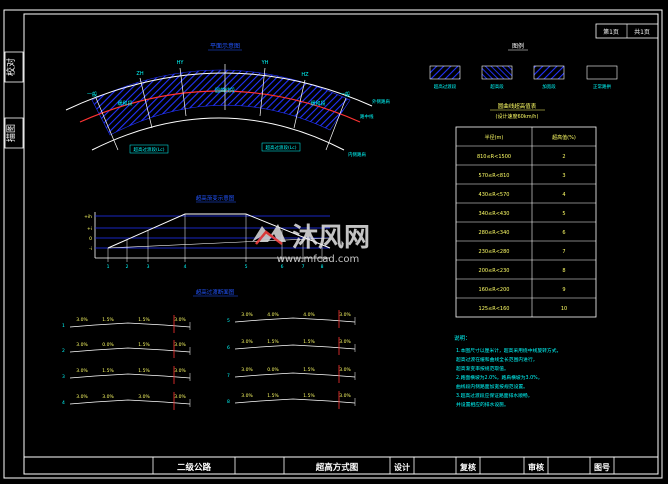 This screenshot has width=668, height=484. I want to click on notes-title: 说明：, so click(462, 338).